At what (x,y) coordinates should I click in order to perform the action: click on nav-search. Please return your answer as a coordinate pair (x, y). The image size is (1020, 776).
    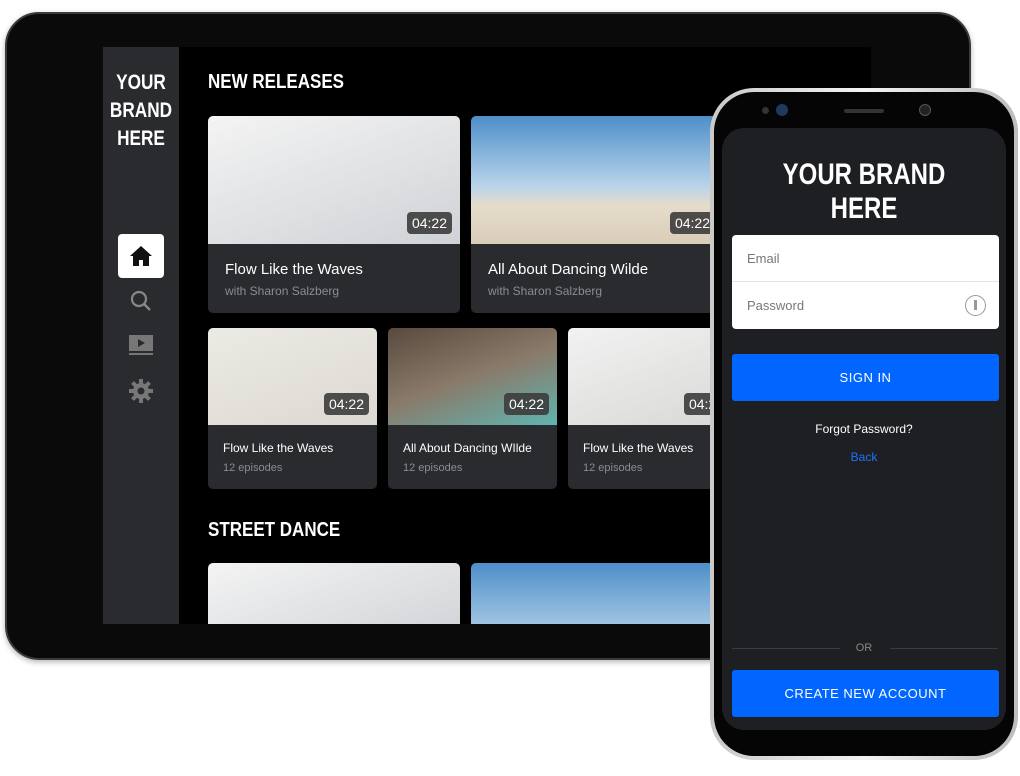
    Looking at the image, I should click on (141, 301).